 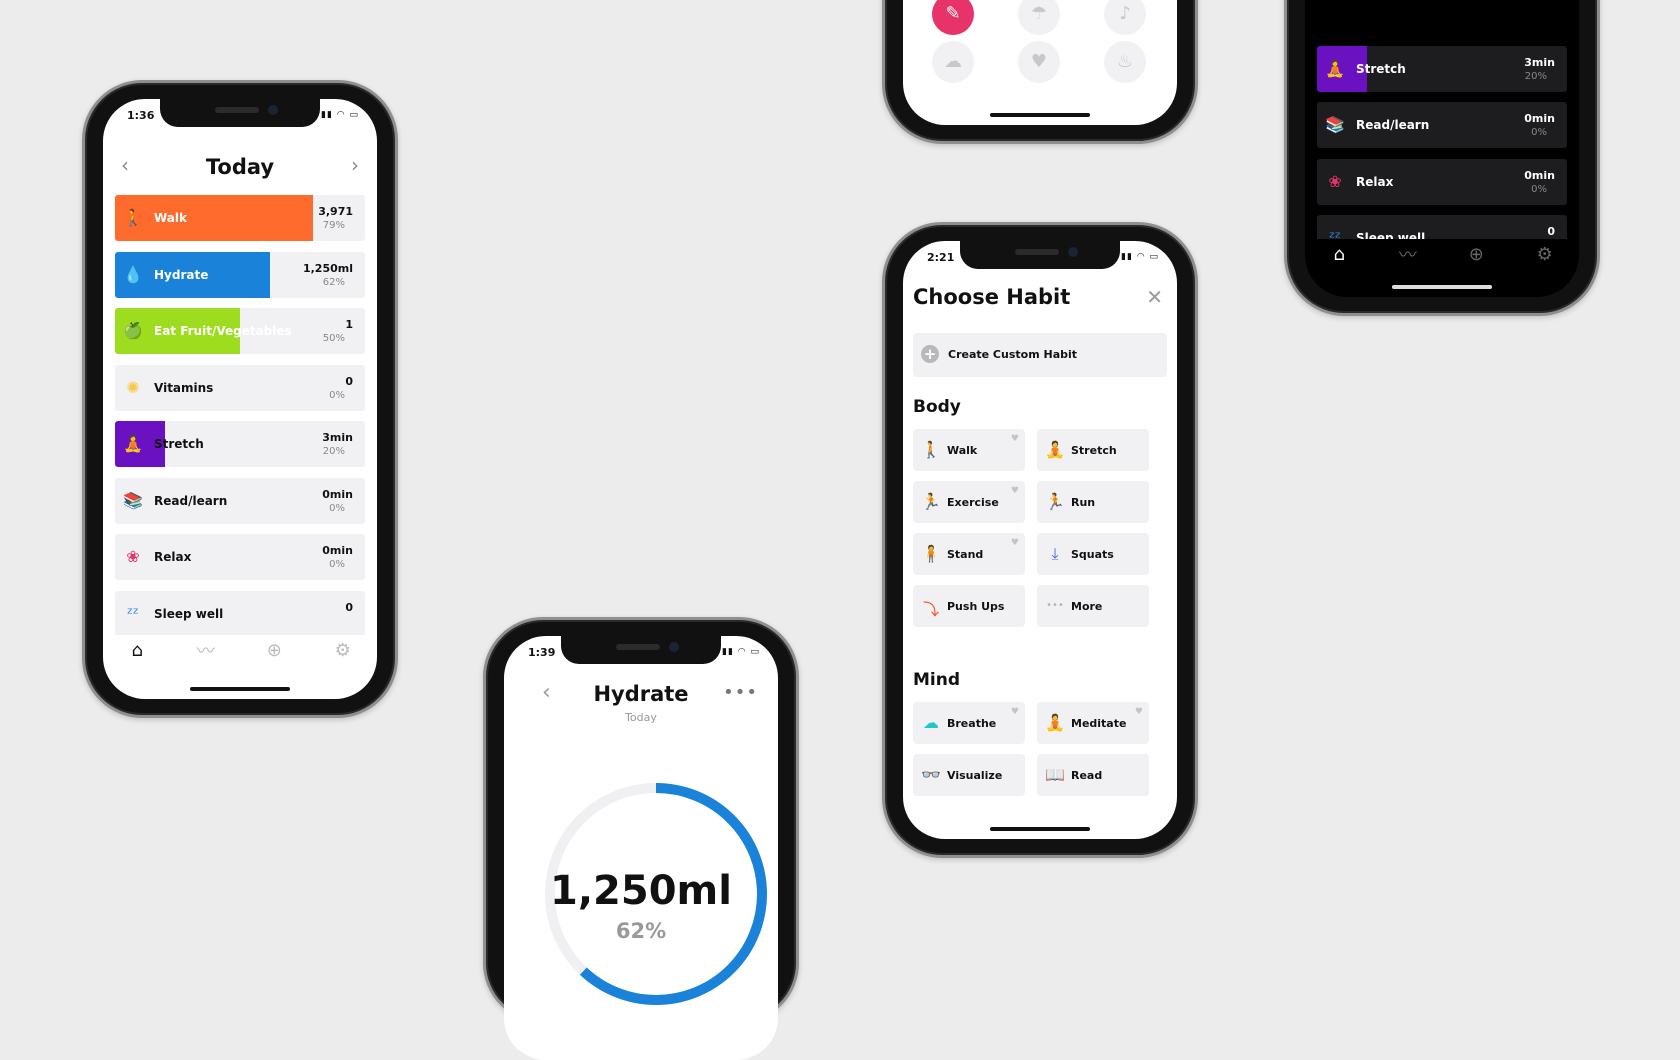 What do you see at coordinates (969, 450) in the screenshot?
I see `habit-option-walk: 🚶 Walk ♥` at bounding box center [969, 450].